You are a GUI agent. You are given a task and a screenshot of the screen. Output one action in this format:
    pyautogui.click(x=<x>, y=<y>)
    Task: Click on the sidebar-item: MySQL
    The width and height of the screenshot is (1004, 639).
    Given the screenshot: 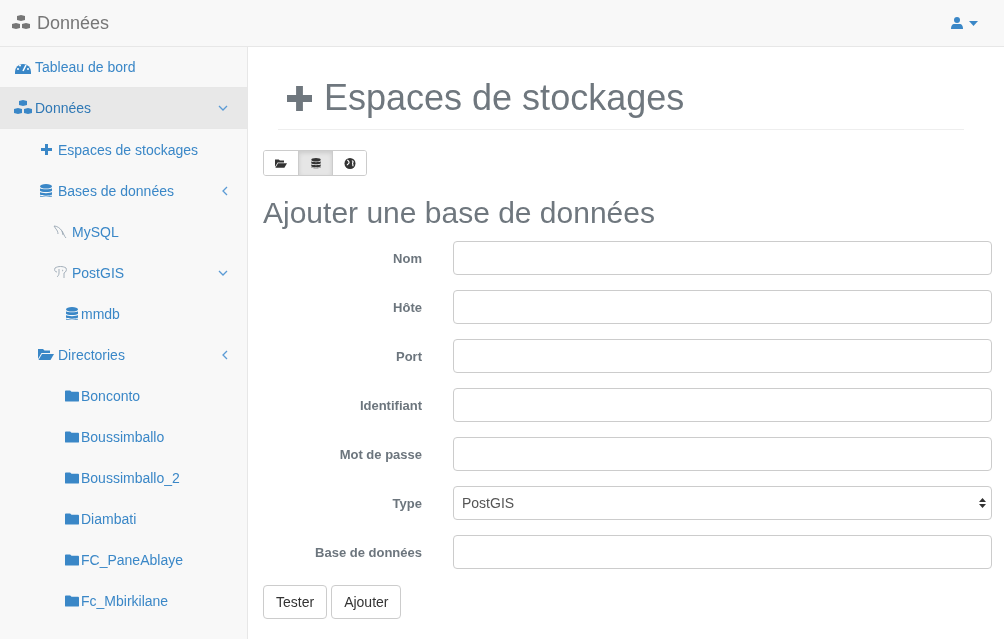 What is the action you would take?
    pyautogui.click(x=123, y=231)
    